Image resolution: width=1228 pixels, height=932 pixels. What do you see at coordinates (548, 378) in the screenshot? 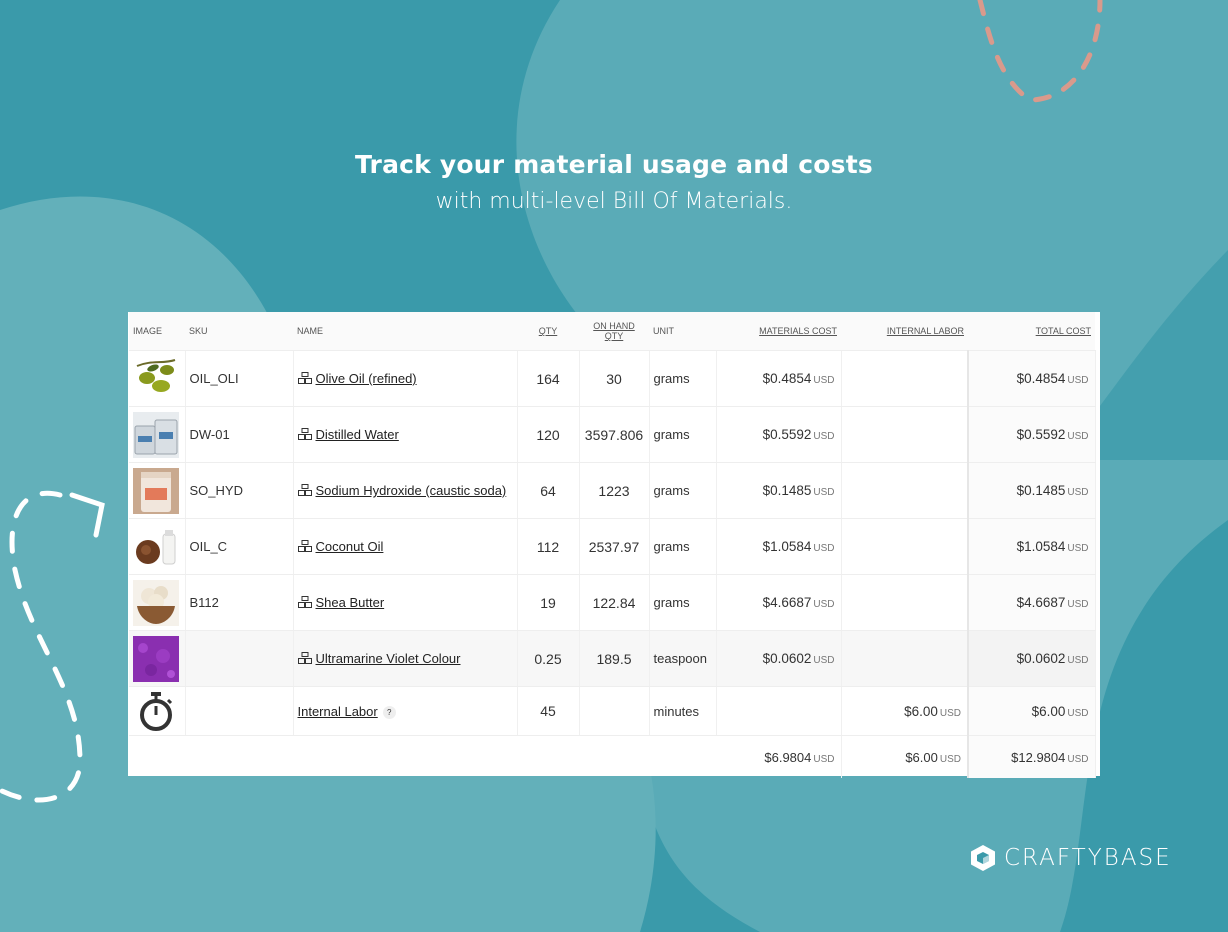
I see `row-qty: 164` at bounding box center [548, 378].